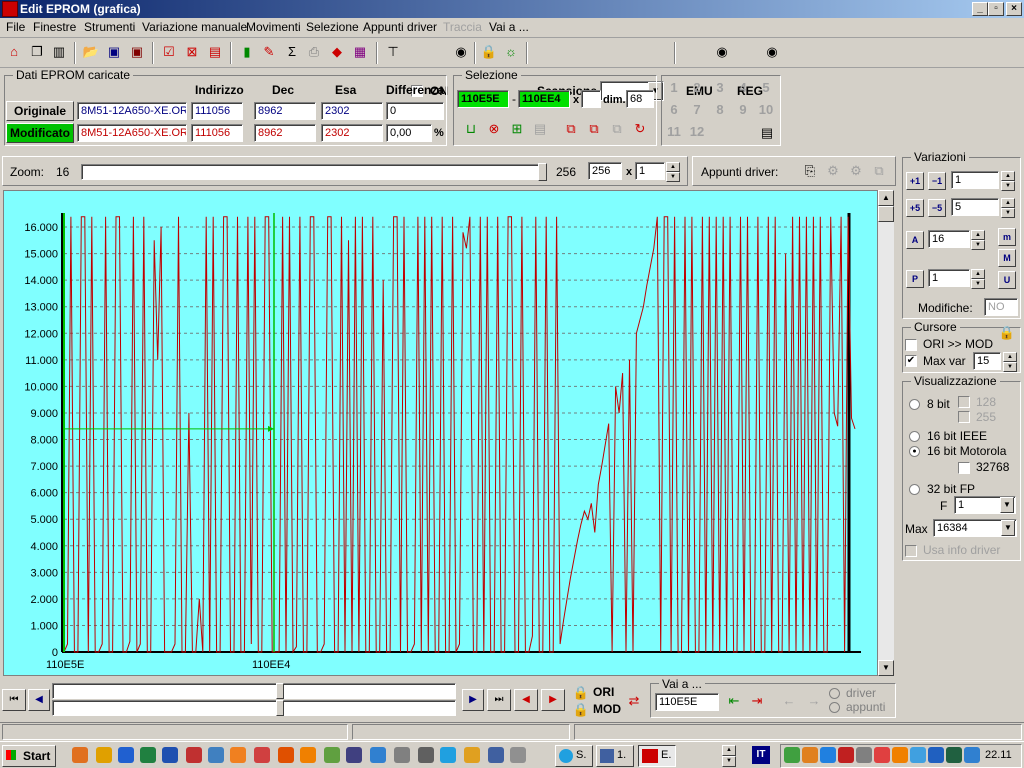  What do you see at coordinates (314, 52) in the screenshot?
I see `print-icon: ⎙` at bounding box center [314, 52].